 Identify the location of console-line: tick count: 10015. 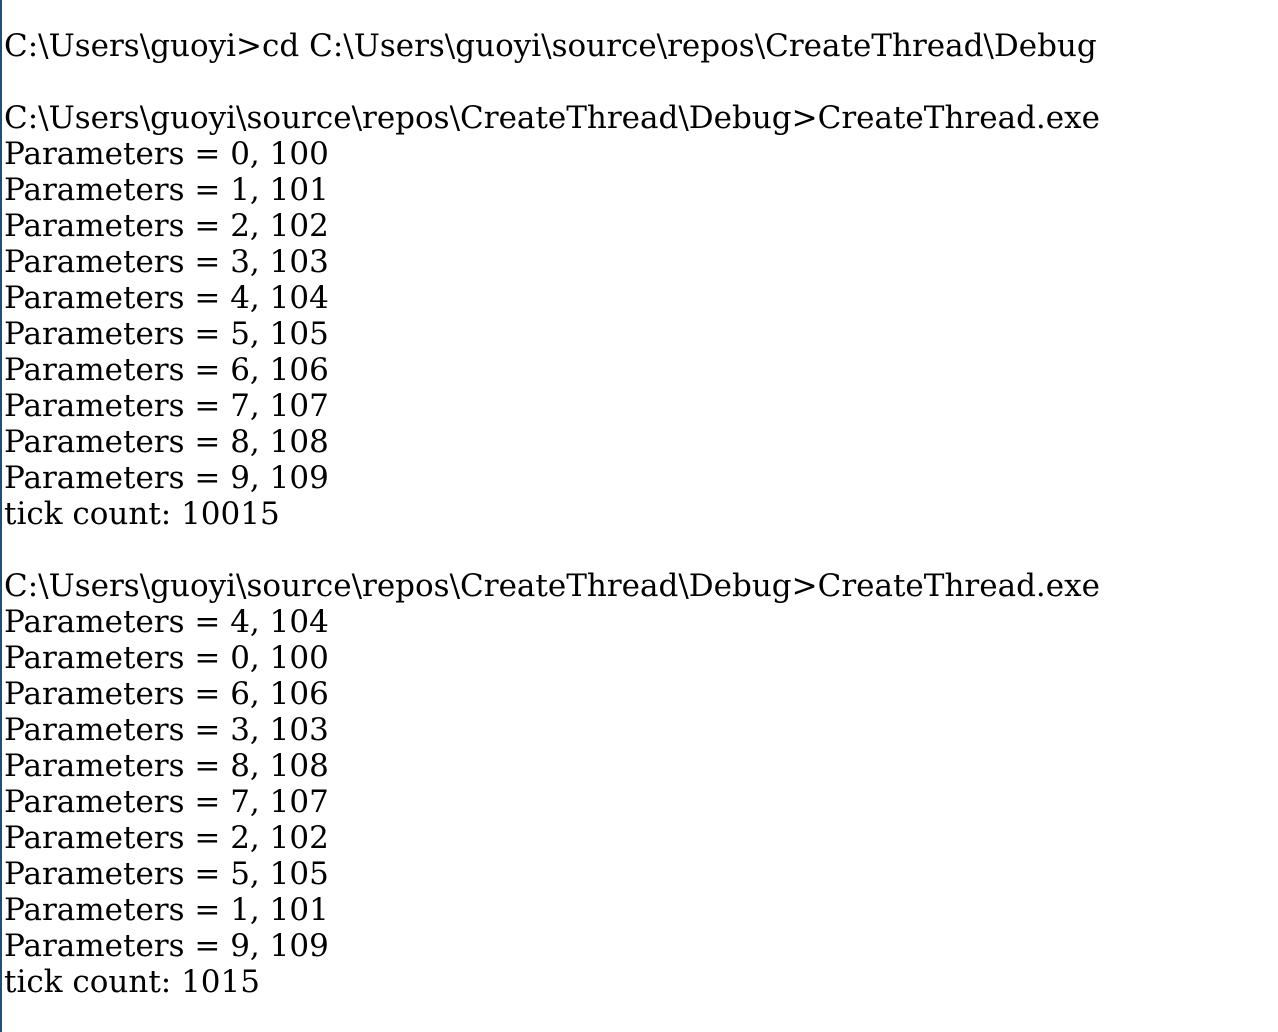
(142, 514).